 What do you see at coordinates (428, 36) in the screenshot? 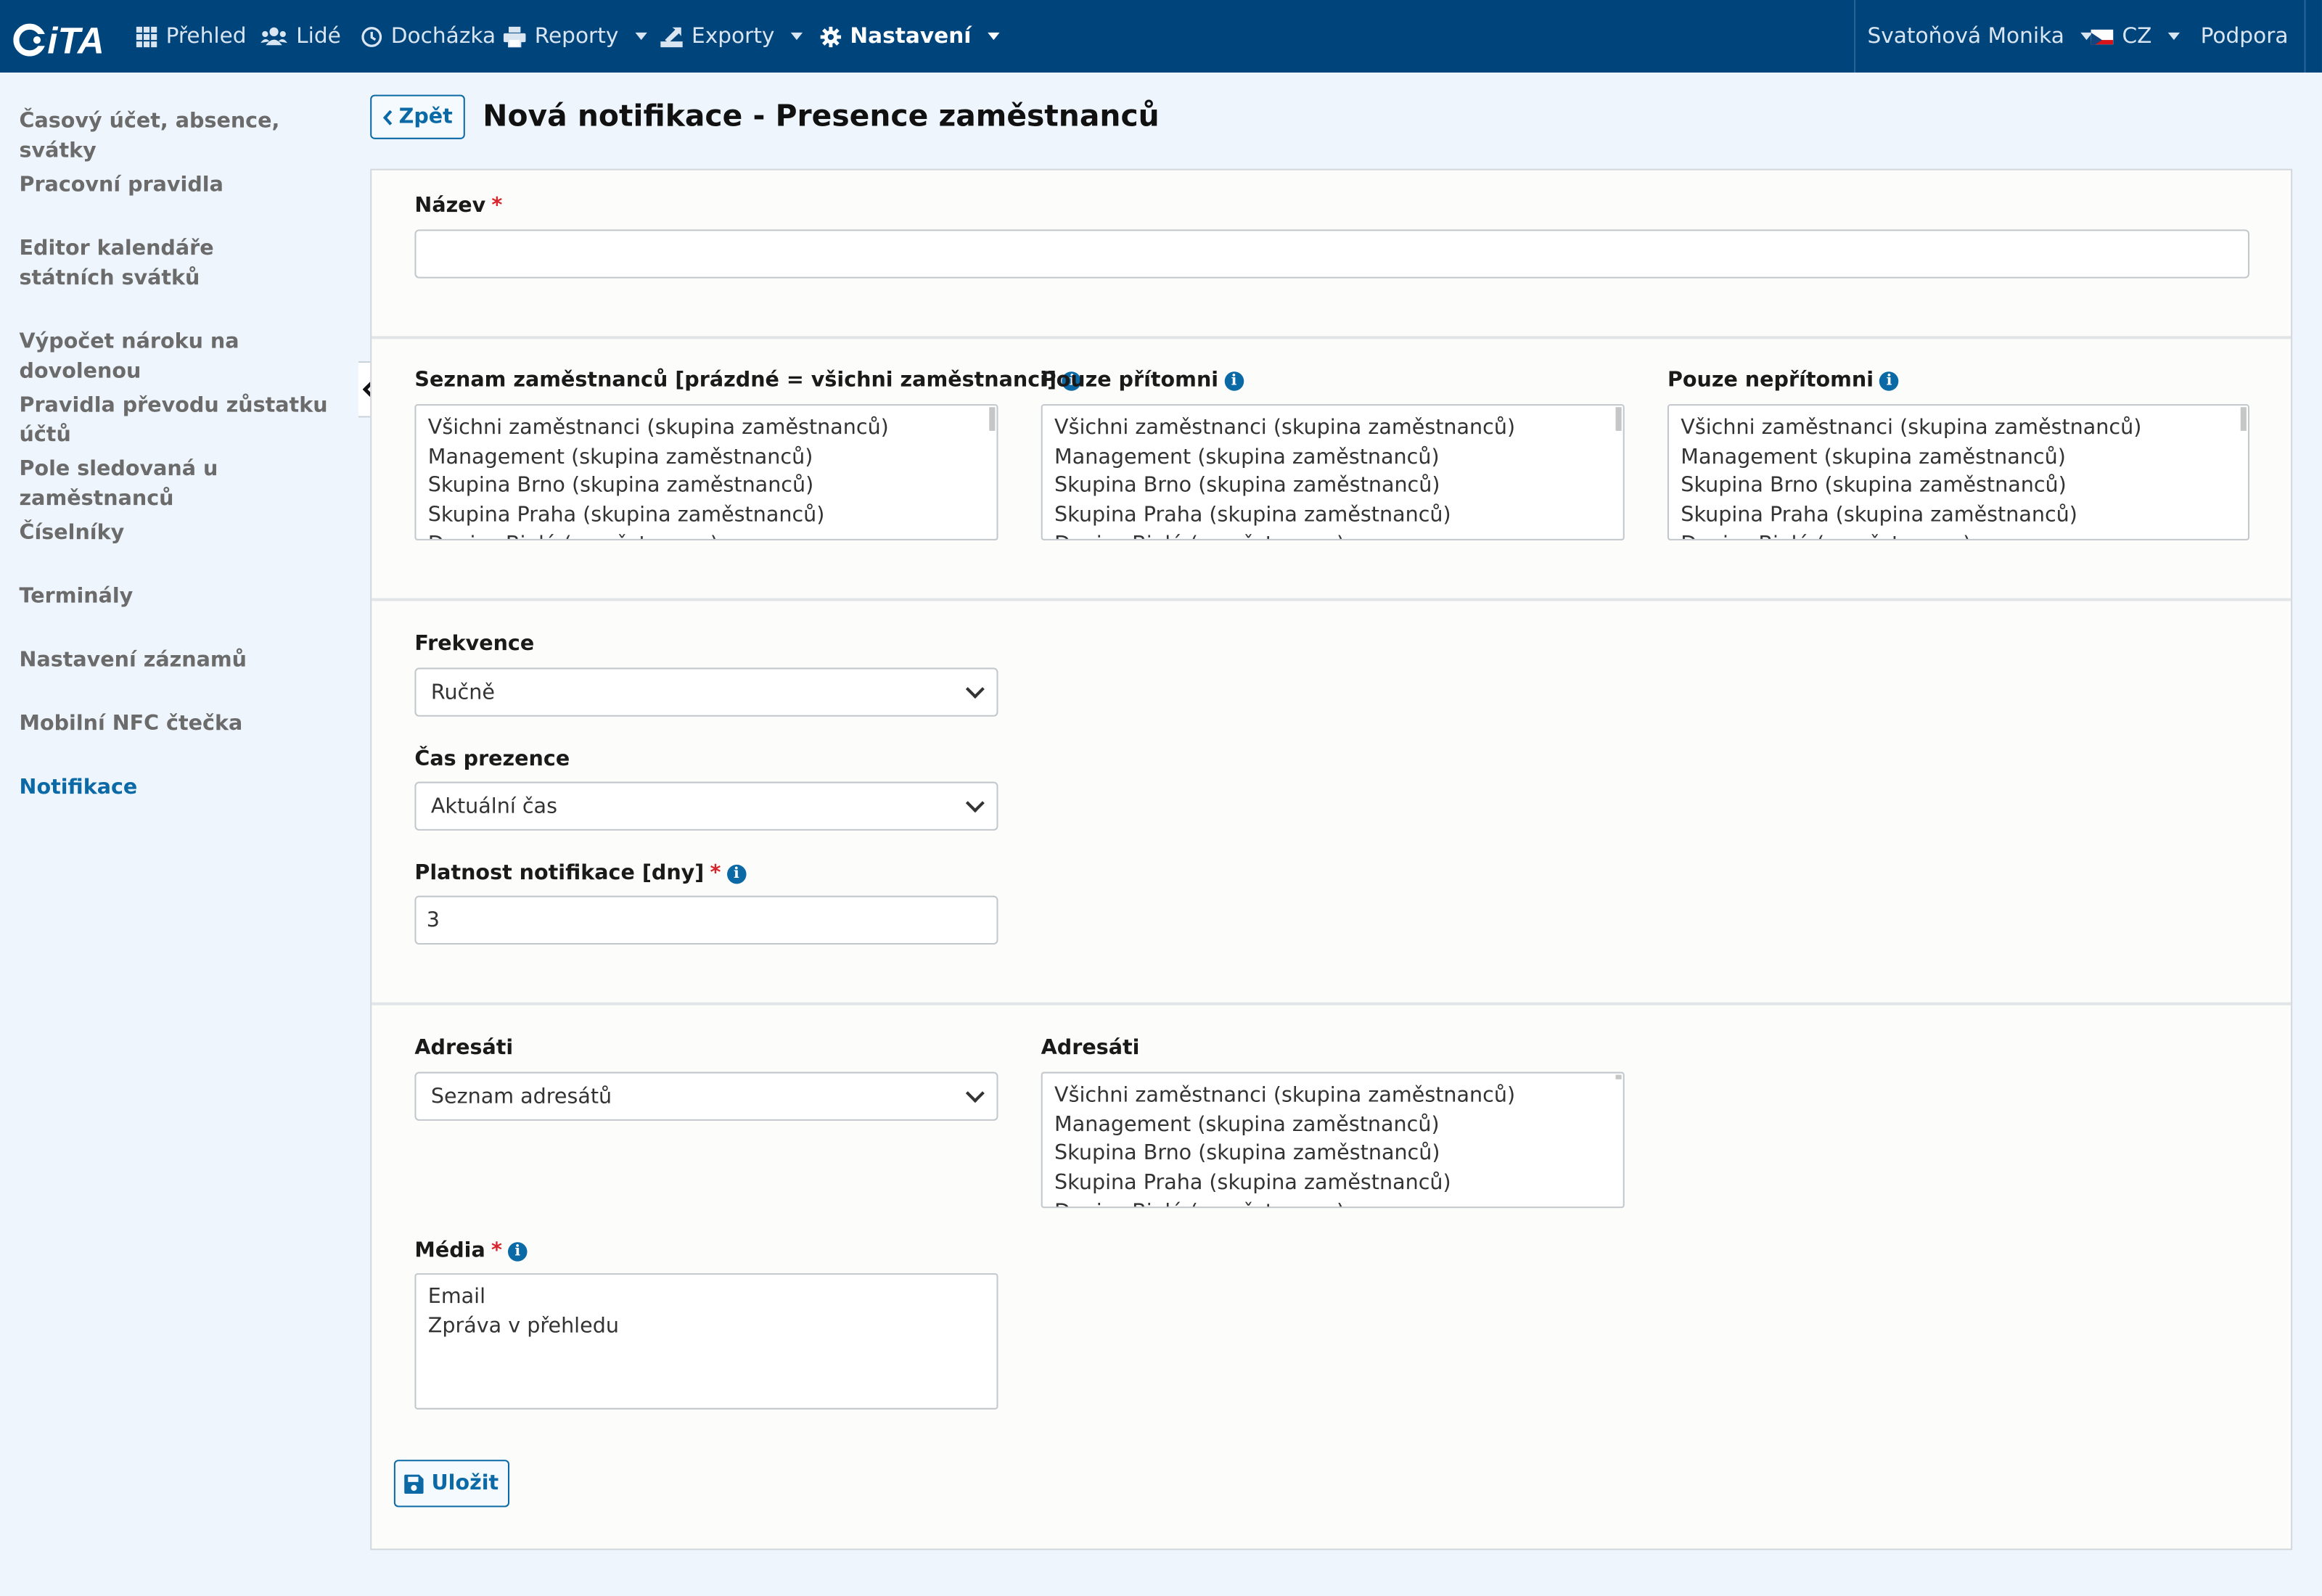
I see `nav-dochazka: Docházka` at bounding box center [428, 36].